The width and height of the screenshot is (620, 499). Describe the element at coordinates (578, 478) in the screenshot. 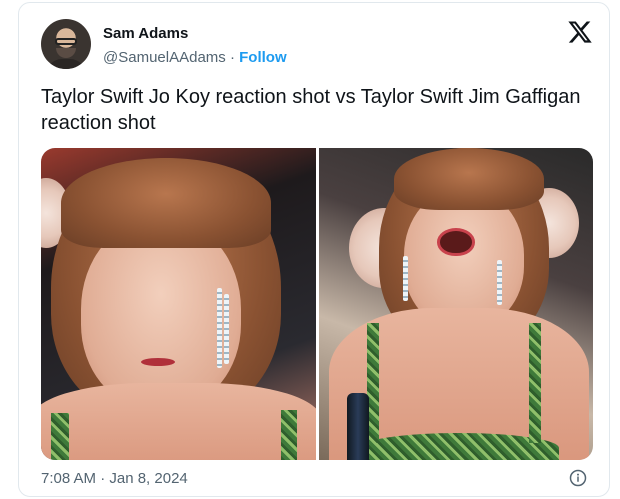

I see `info-icon` at that location.